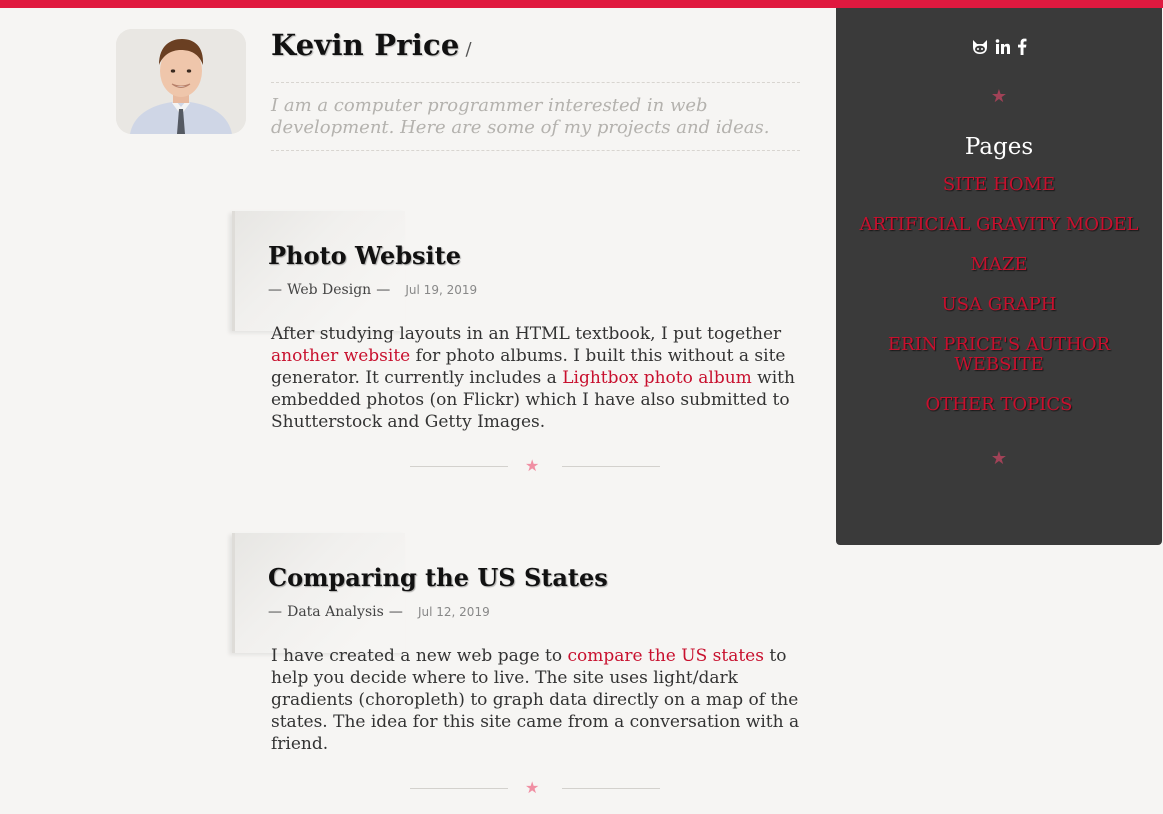  I want to click on nav-link-artificial-gravity-model: ARTIFICIAL GRAVITY MODEL, so click(999, 225).